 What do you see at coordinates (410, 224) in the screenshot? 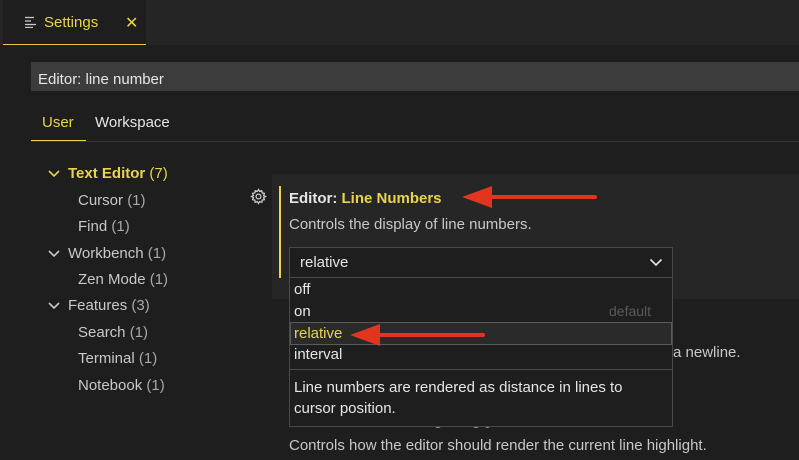
I see `setting-description: Controls the display of line numbers.` at bounding box center [410, 224].